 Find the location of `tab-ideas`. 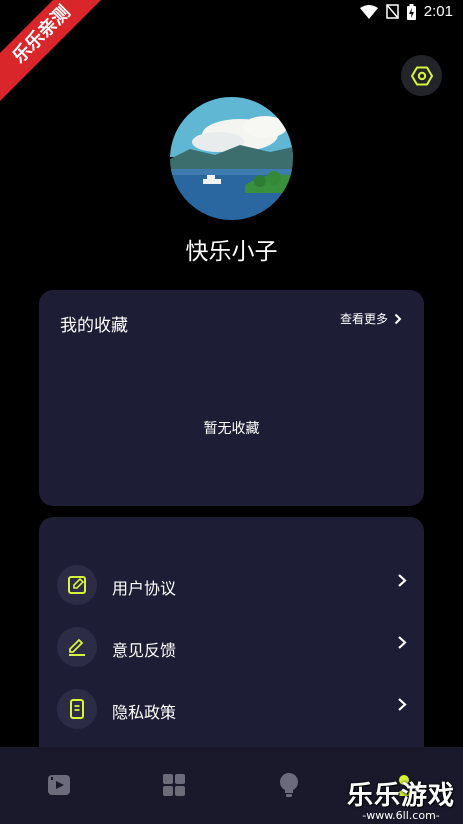

tab-ideas is located at coordinates (289, 785).